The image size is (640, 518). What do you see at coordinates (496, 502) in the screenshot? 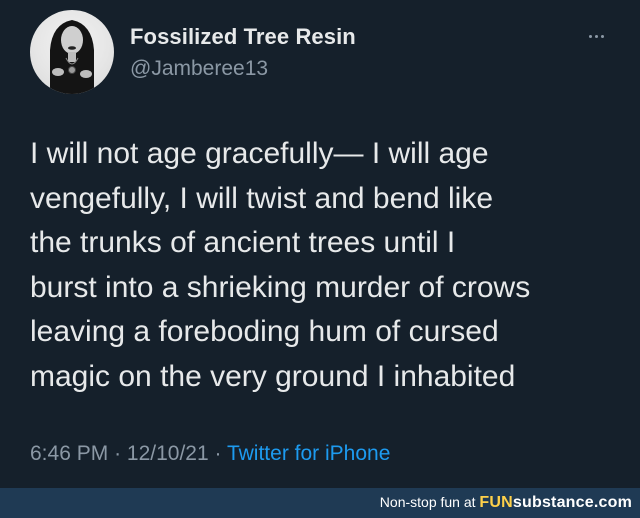
I see `watermark-brand-fun: FUN` at bounding box center [496, 502].